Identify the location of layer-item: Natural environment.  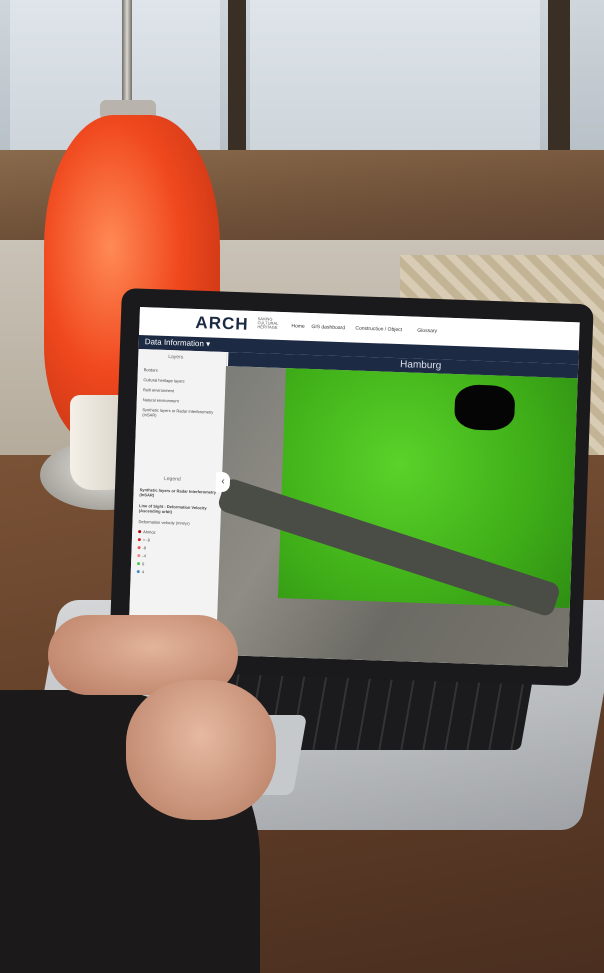
(161, 400).